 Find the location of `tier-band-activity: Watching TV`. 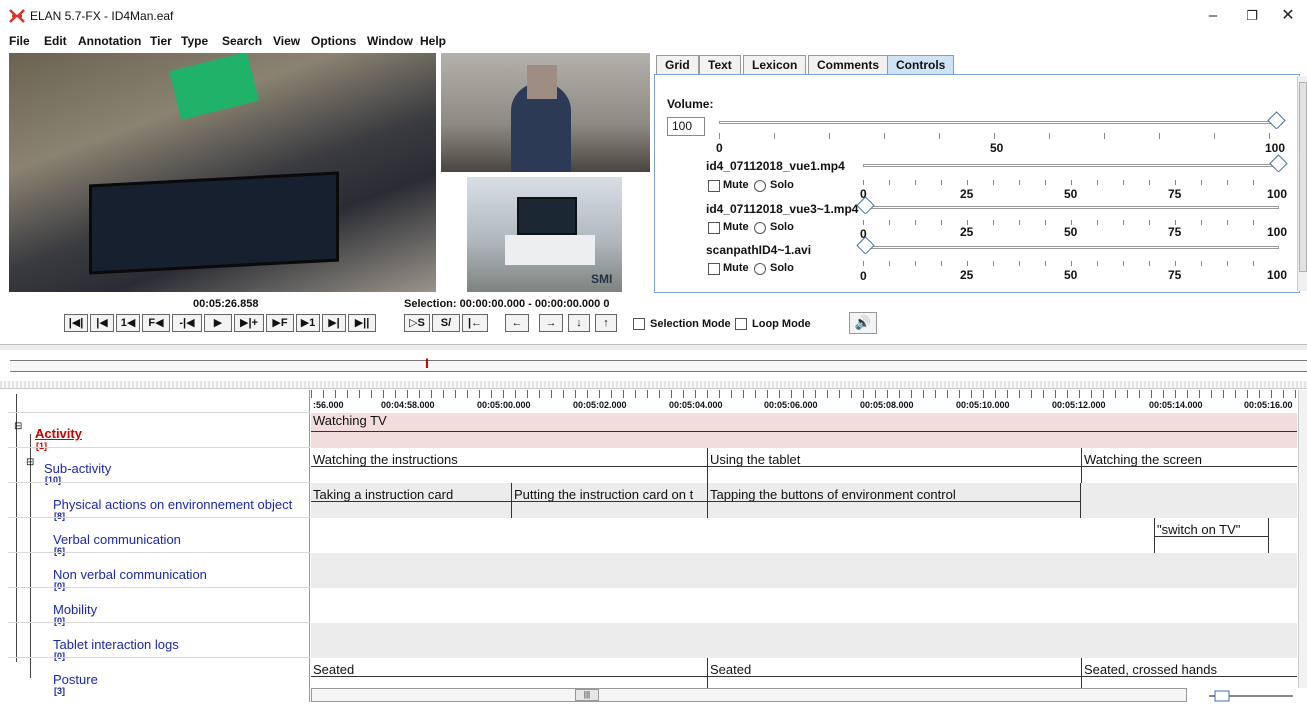

tier-band-activity: Watching TV is located at coordinates (804, 430).